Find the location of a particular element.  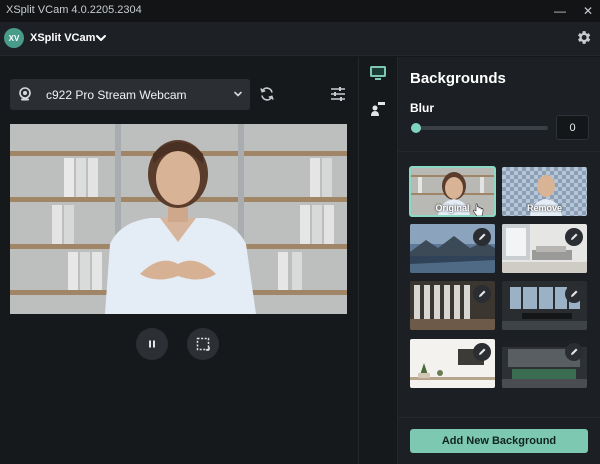

camera-select-value: c922 Pro Stream Webcam is located at coordinates (116, 95).